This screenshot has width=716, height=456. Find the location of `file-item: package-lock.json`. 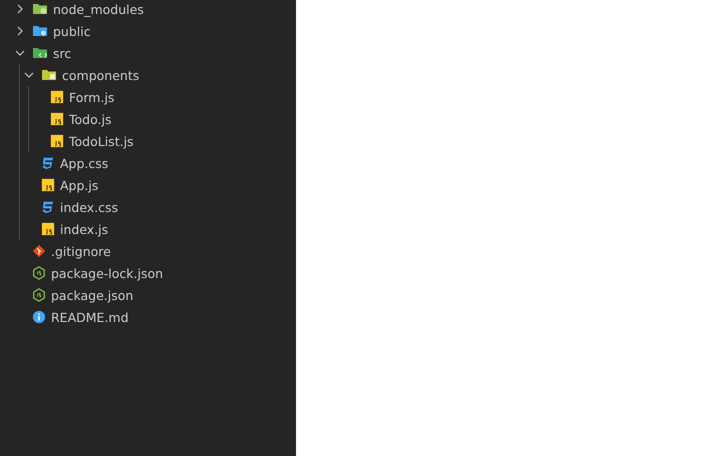

file-item: package-lock.json is located at coordinates (89, 273).